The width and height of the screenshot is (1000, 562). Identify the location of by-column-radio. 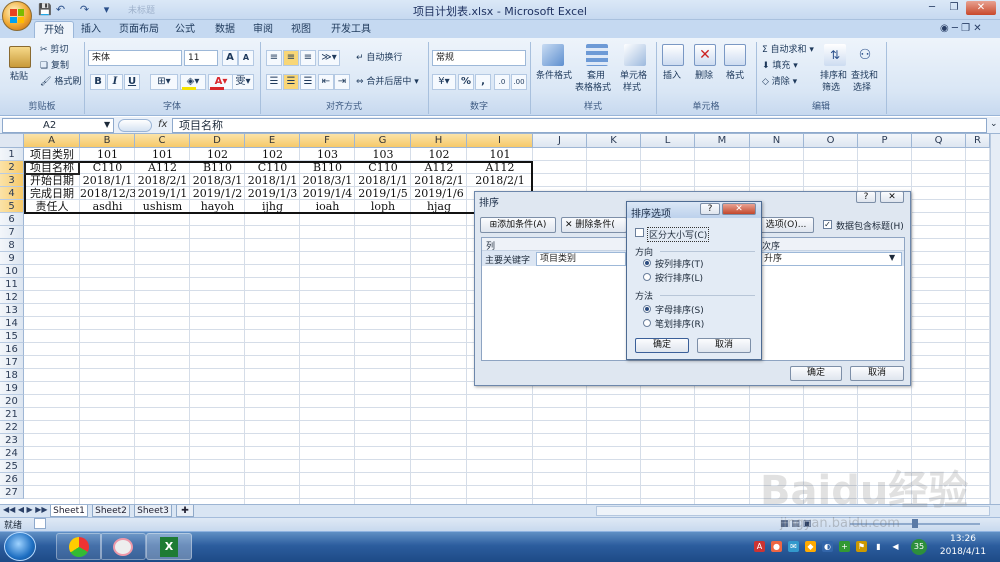
(647, 263).